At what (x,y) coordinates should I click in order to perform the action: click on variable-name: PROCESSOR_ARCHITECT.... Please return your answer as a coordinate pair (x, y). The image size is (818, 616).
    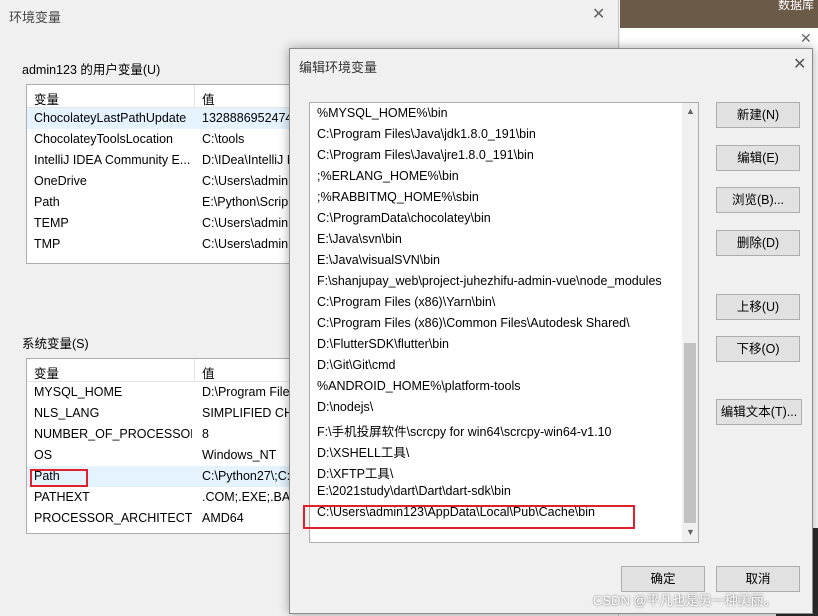
    Looking at the image, I should click on (113, 518).